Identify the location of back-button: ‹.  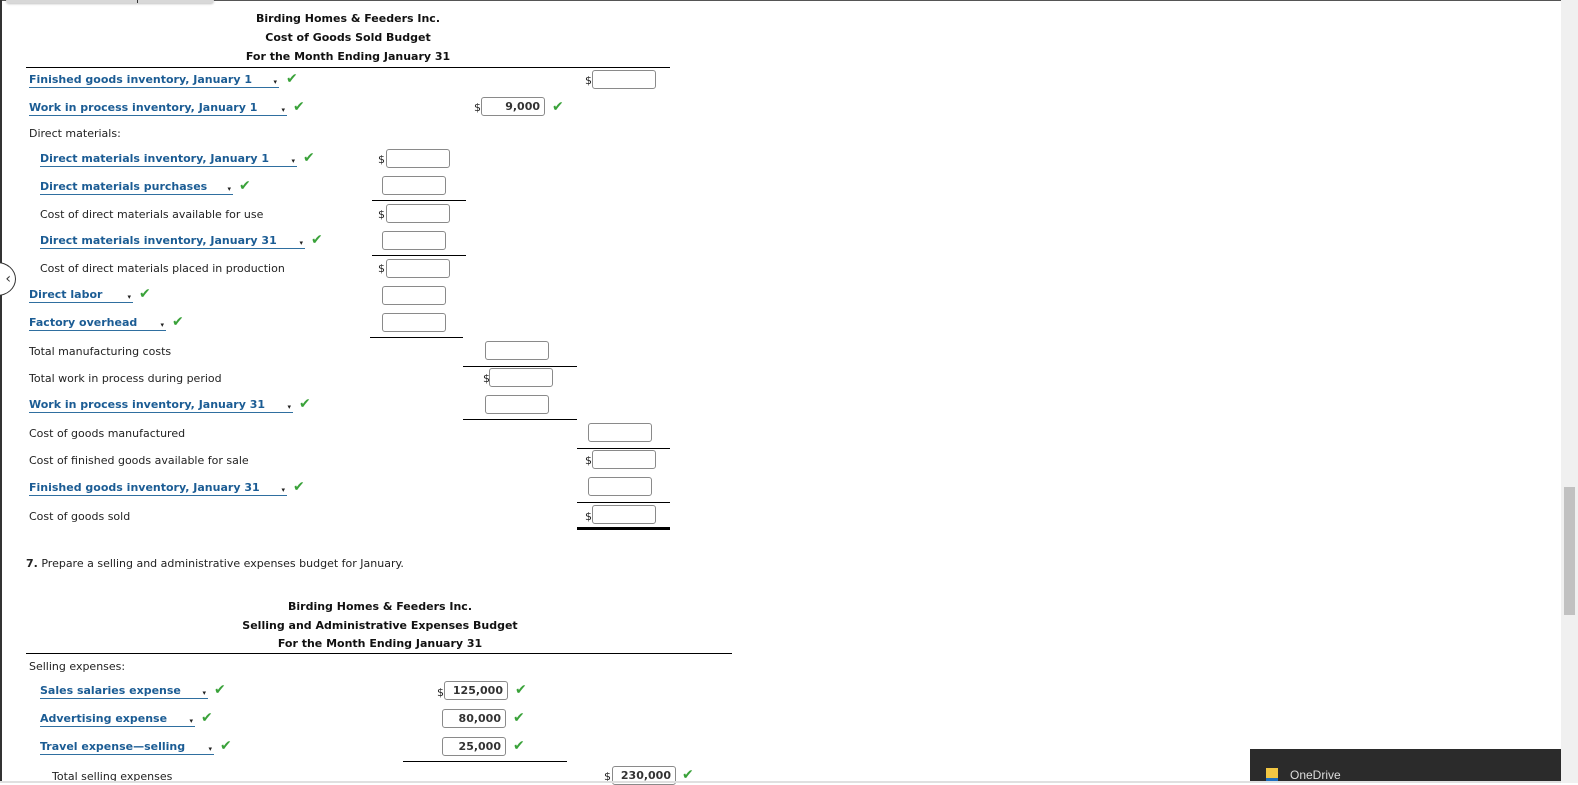
(8, 279).